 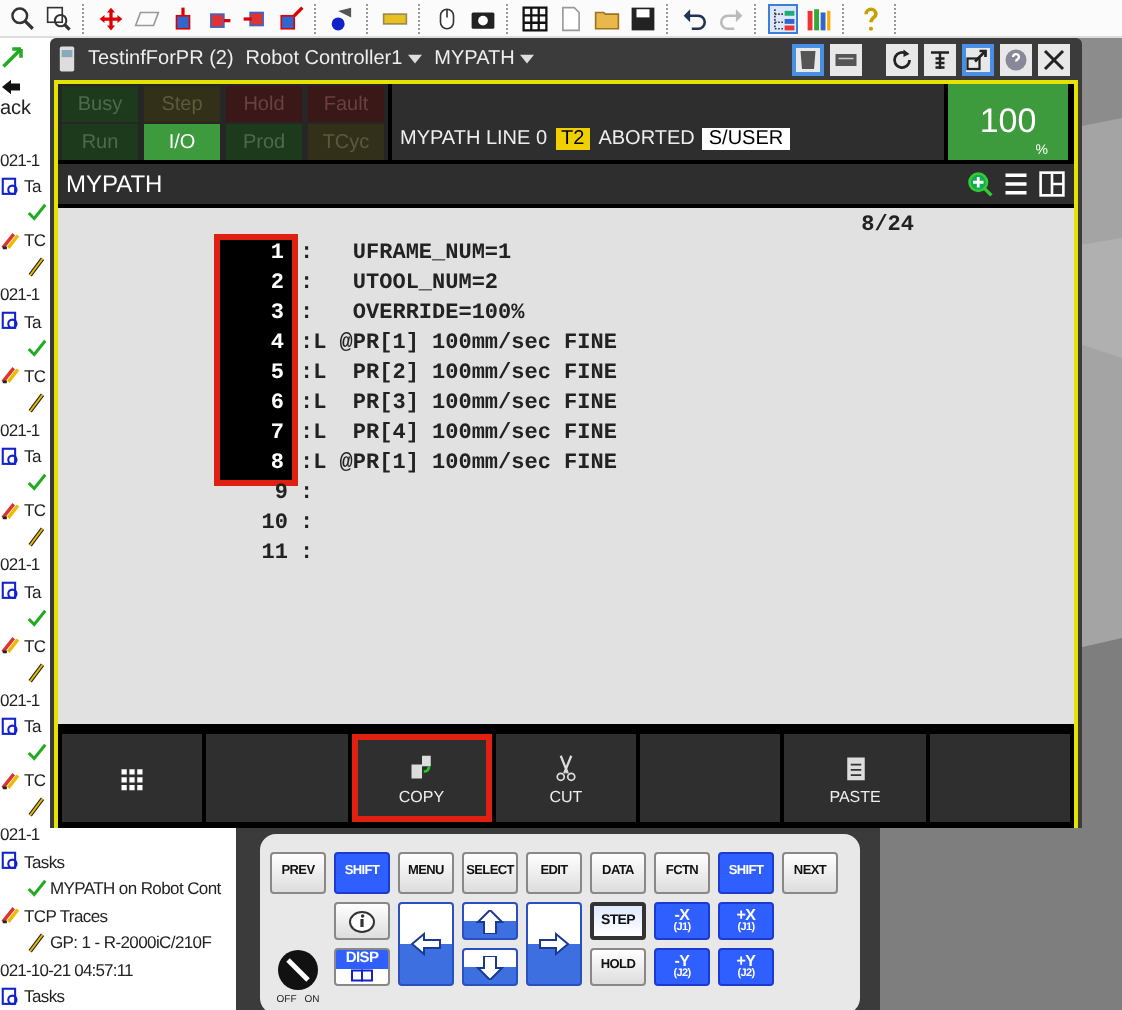 I want to click on softkey: CUT, so click(x=566, y=778).